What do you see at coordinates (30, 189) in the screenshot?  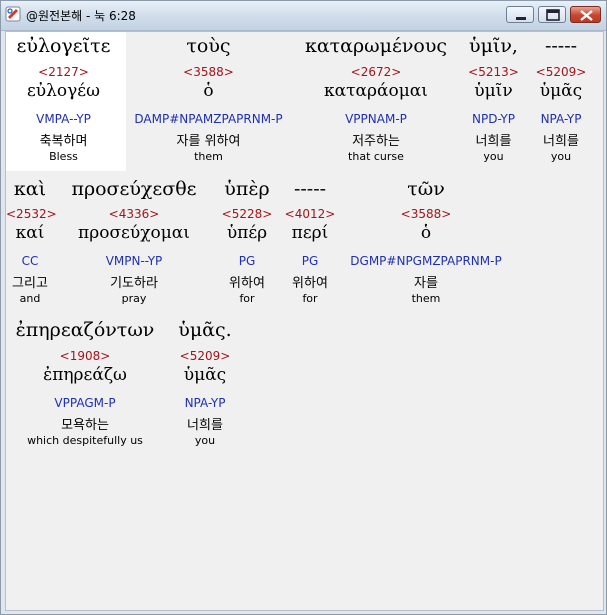 I see `greek-word: καὶ` at bounding box center [30, 189].